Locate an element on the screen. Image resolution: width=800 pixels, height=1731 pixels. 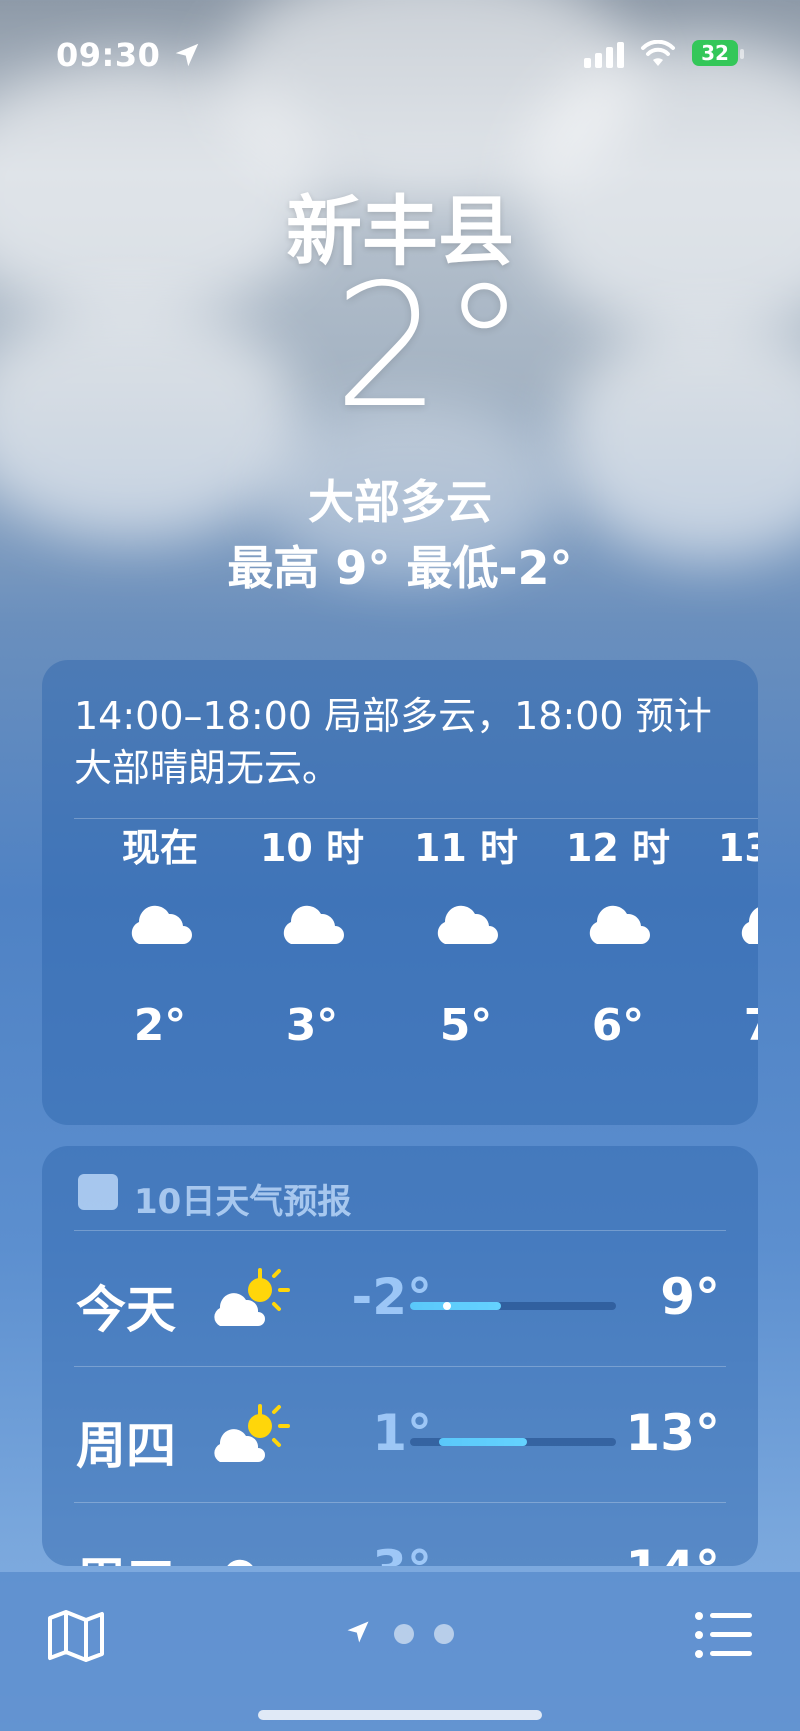
cellular-signal-icon is located at coordinates (604, 55).